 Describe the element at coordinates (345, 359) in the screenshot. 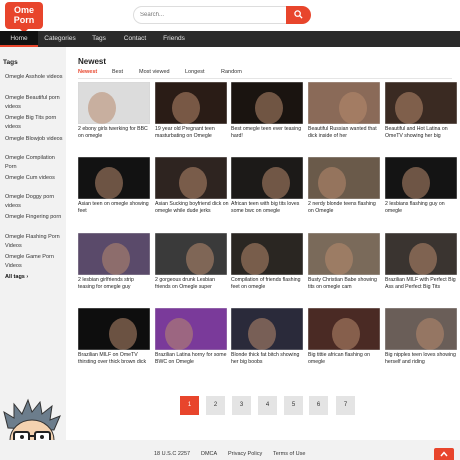

I see `video-title: Big tittie african flashing on omegle` at that location.